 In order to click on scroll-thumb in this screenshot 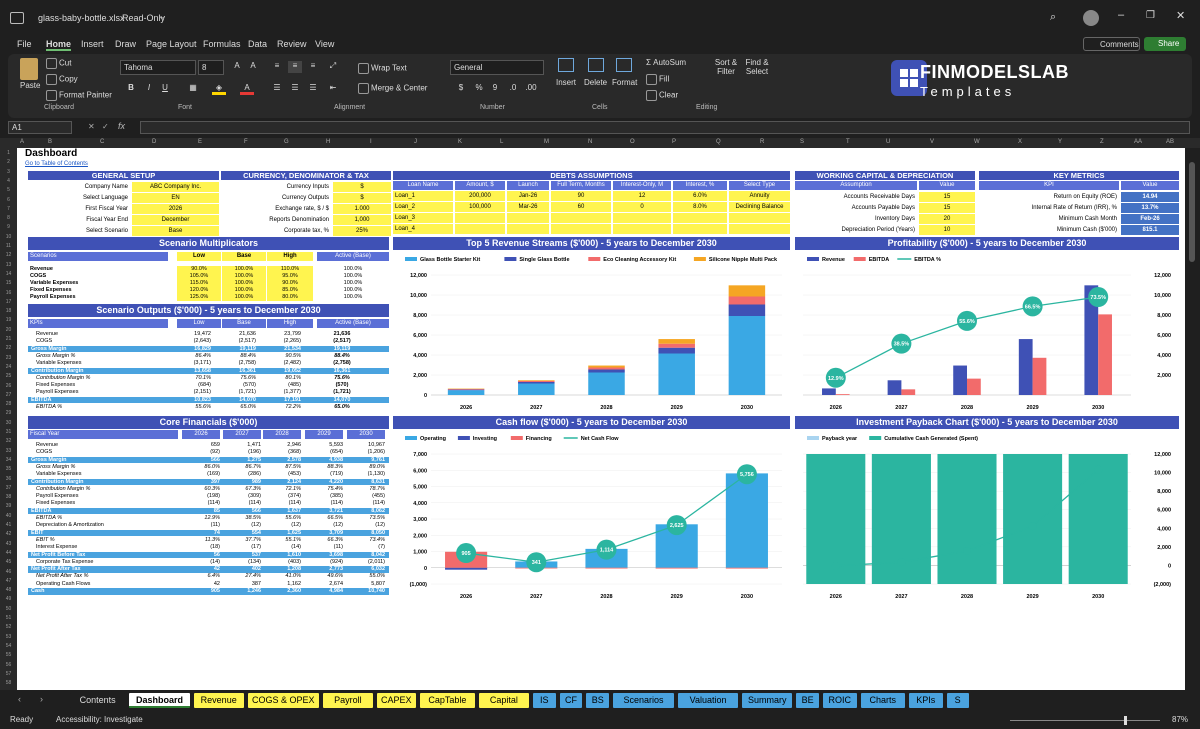, I will do `click(1192, 212)`.